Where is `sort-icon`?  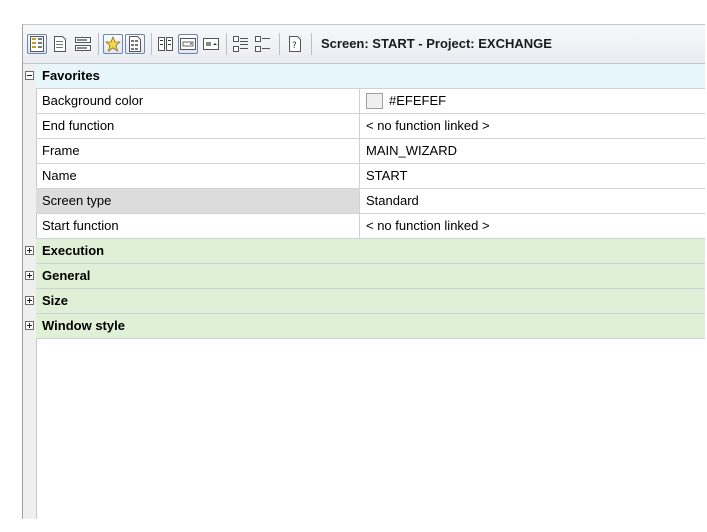 sort-icon is located at coordinates (166, 44).